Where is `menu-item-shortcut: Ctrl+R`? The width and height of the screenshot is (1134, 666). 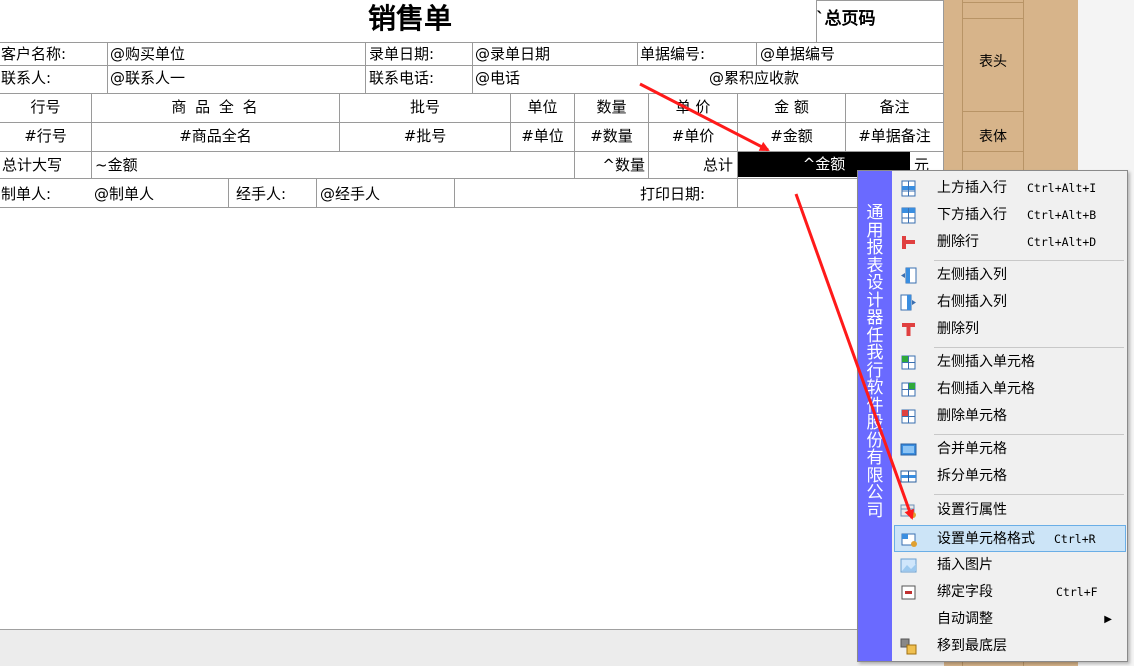 menu-item-shortcut: Ctrl+R is located at coordinates (1075, 539).